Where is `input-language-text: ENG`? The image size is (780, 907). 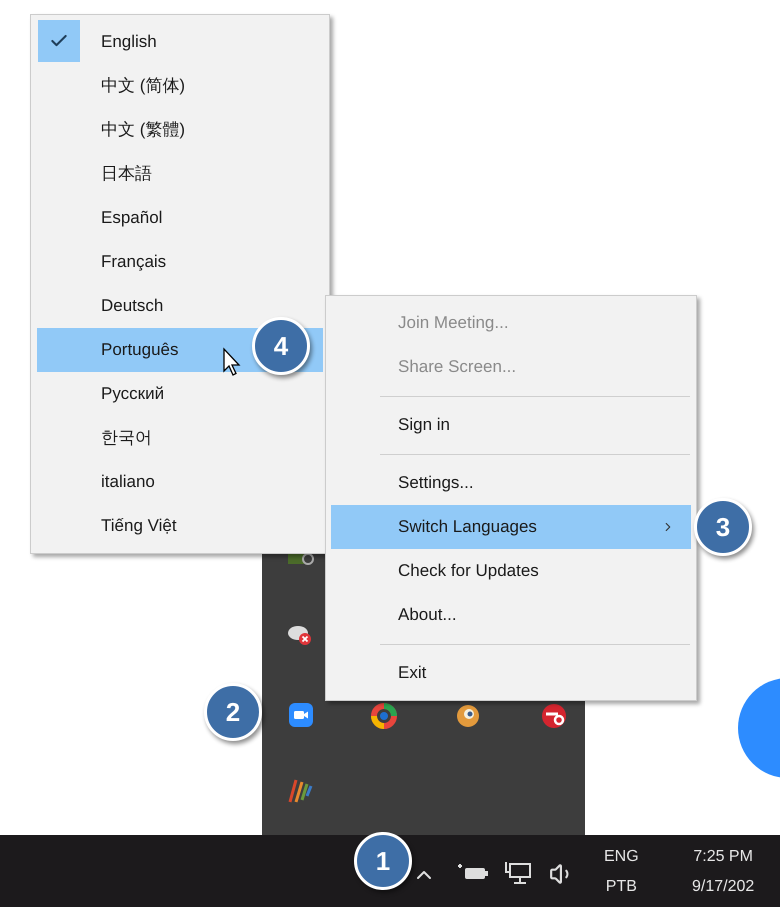 input-language-text: ENG is located at coordinates (621, 857).